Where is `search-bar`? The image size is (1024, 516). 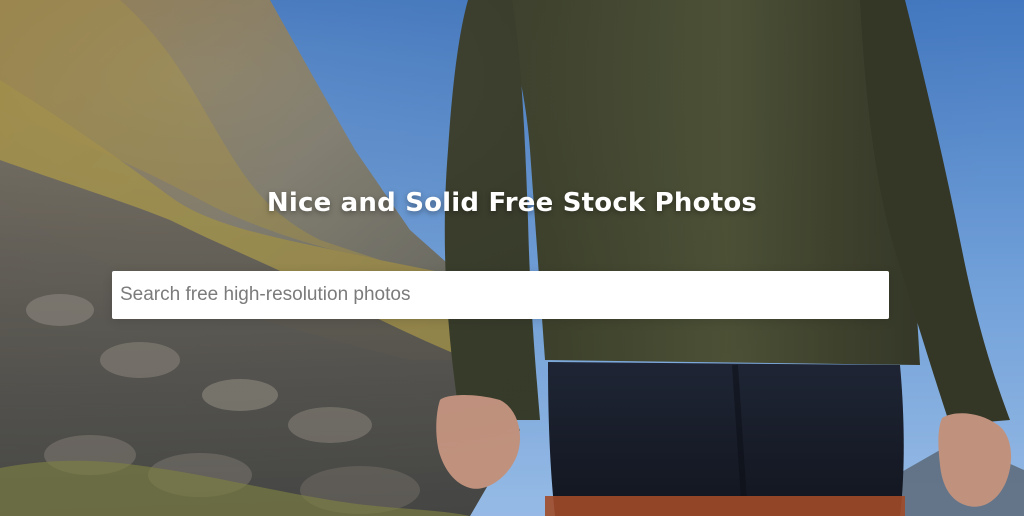
search-bar is located at coordinates (500, 295).